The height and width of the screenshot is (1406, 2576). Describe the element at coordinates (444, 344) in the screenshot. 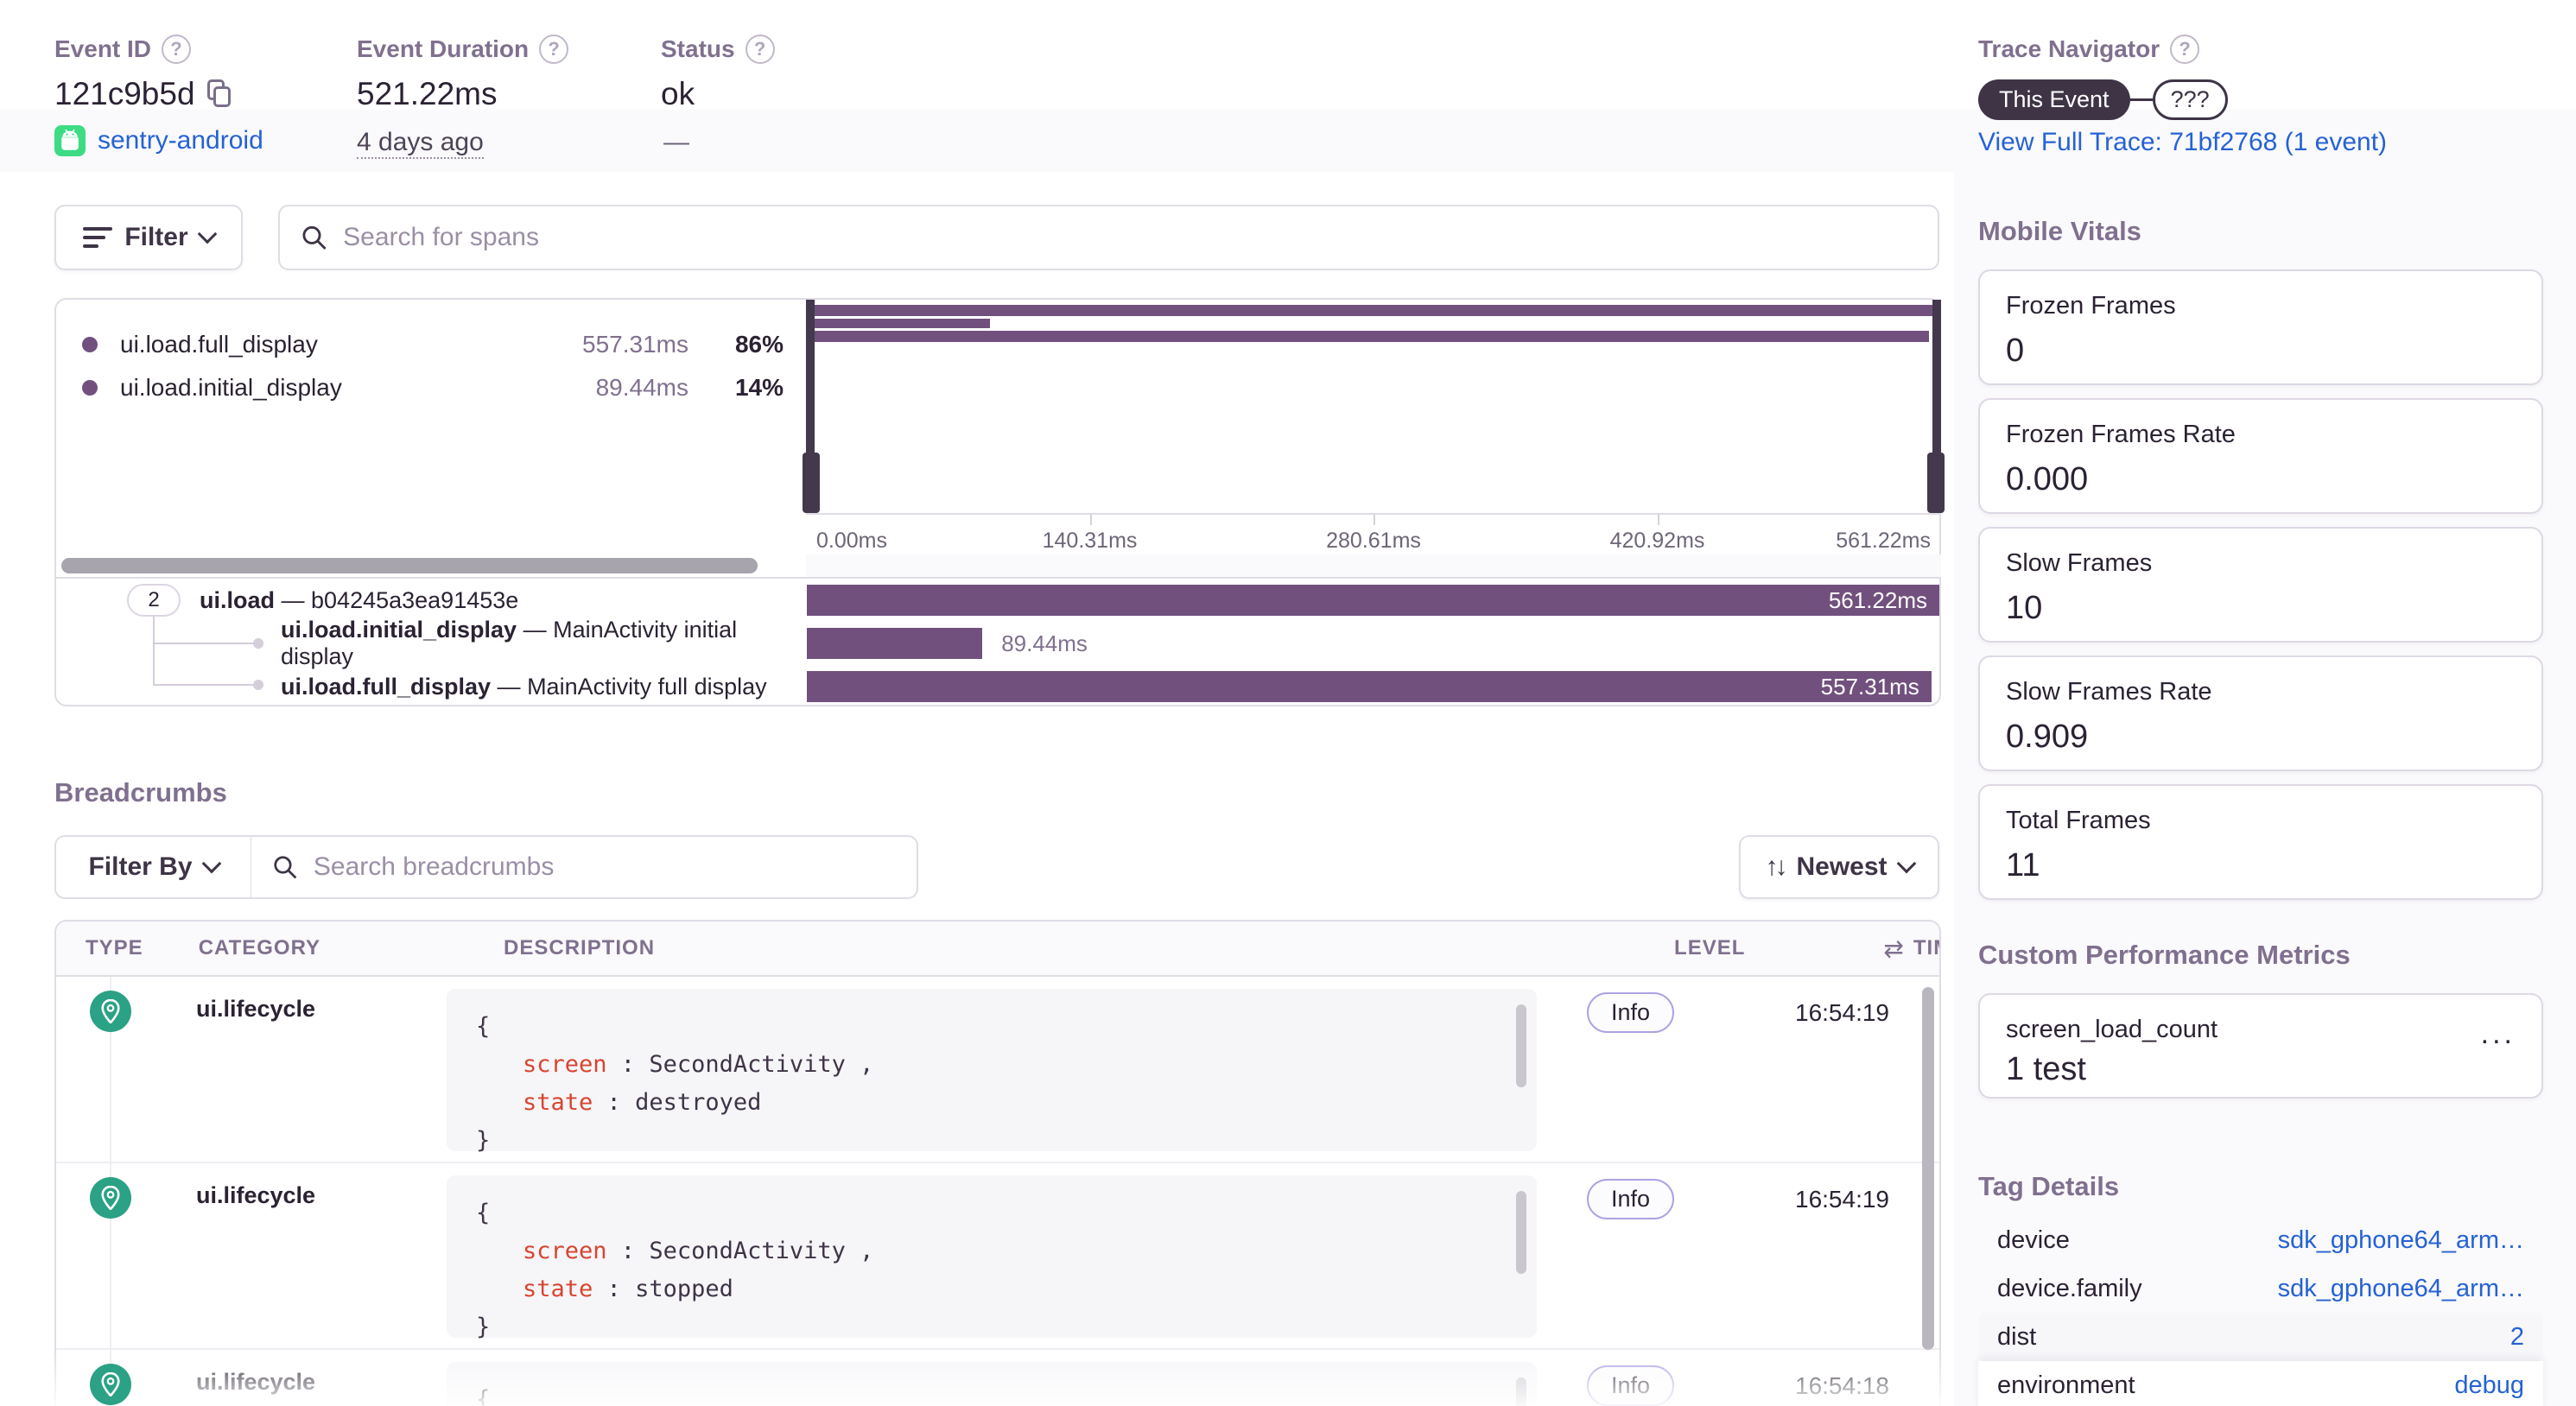

I see `legend-item: ui.load.full_display 557.31ms 86%` at that location.